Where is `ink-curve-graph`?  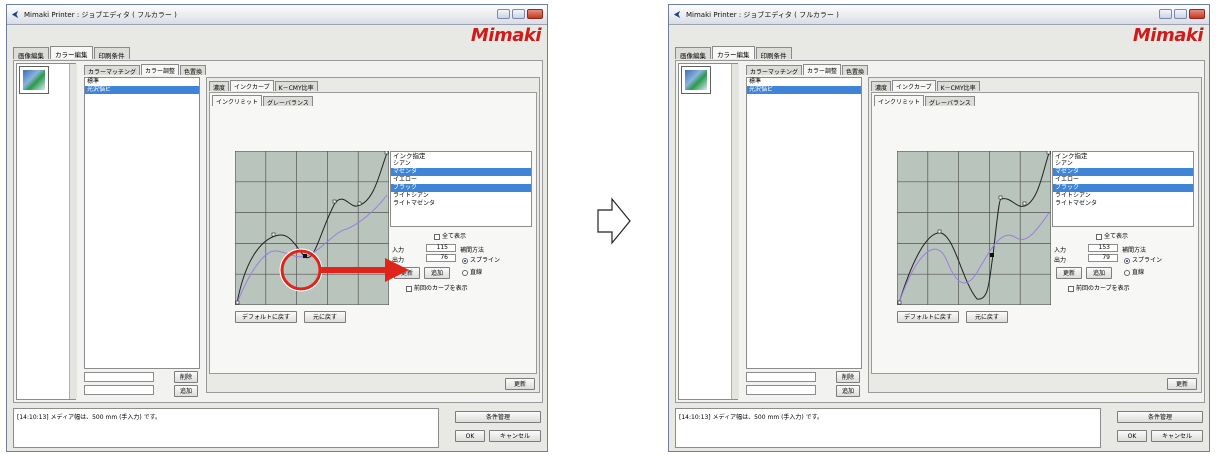
ink-curve-graph is located at coordinates (974, 228).